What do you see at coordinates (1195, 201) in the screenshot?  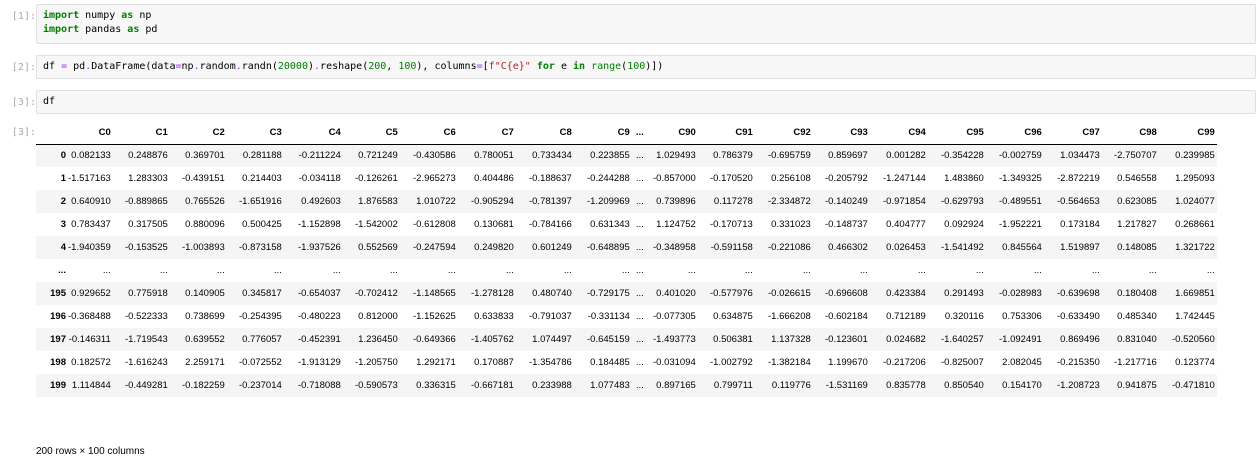 I see `table-cell: 1.024077` at bounding box center [1195, 201].